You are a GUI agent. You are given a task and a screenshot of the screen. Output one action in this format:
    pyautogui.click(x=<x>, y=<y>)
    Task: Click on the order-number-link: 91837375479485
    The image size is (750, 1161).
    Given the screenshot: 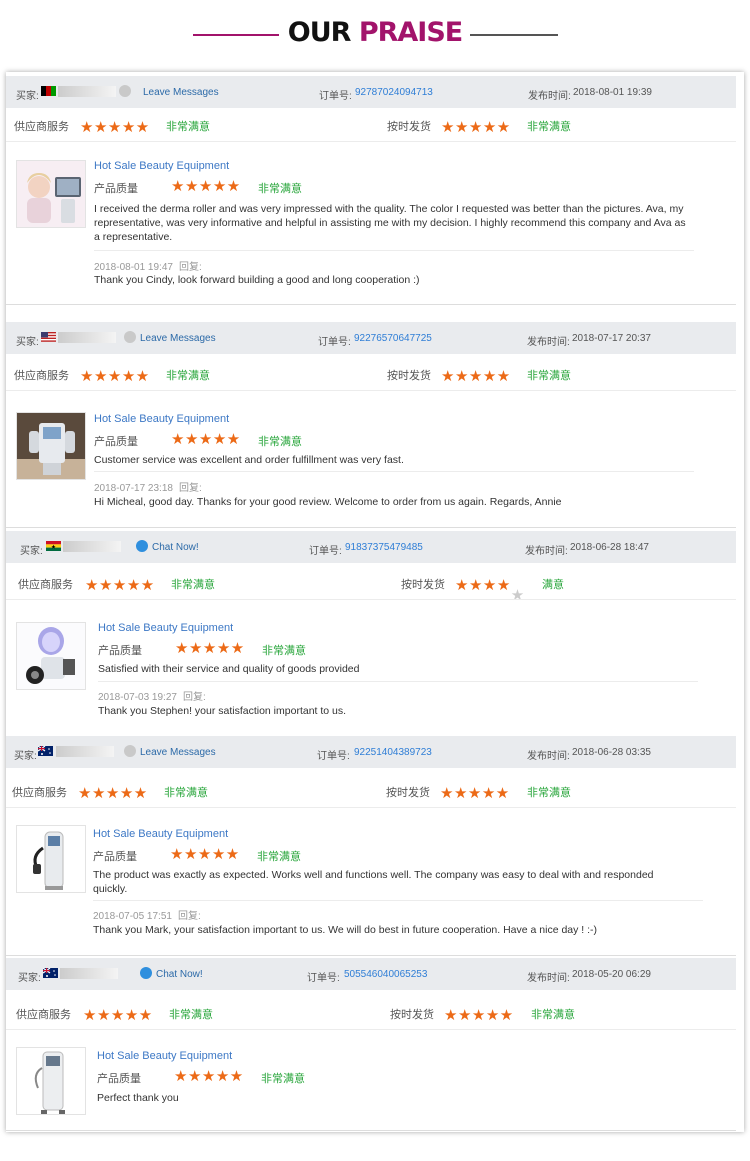 What is the action you would take?
    pyautogui.click(x=384, y=547)
    